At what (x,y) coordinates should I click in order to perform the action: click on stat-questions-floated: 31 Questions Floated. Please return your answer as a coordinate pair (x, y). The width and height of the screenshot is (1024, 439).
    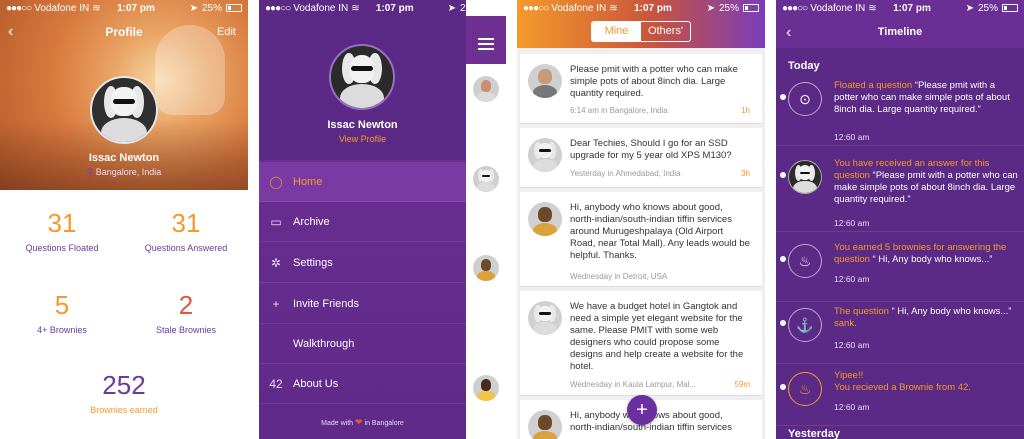
    Looking at the image, I should click on (62, 230).